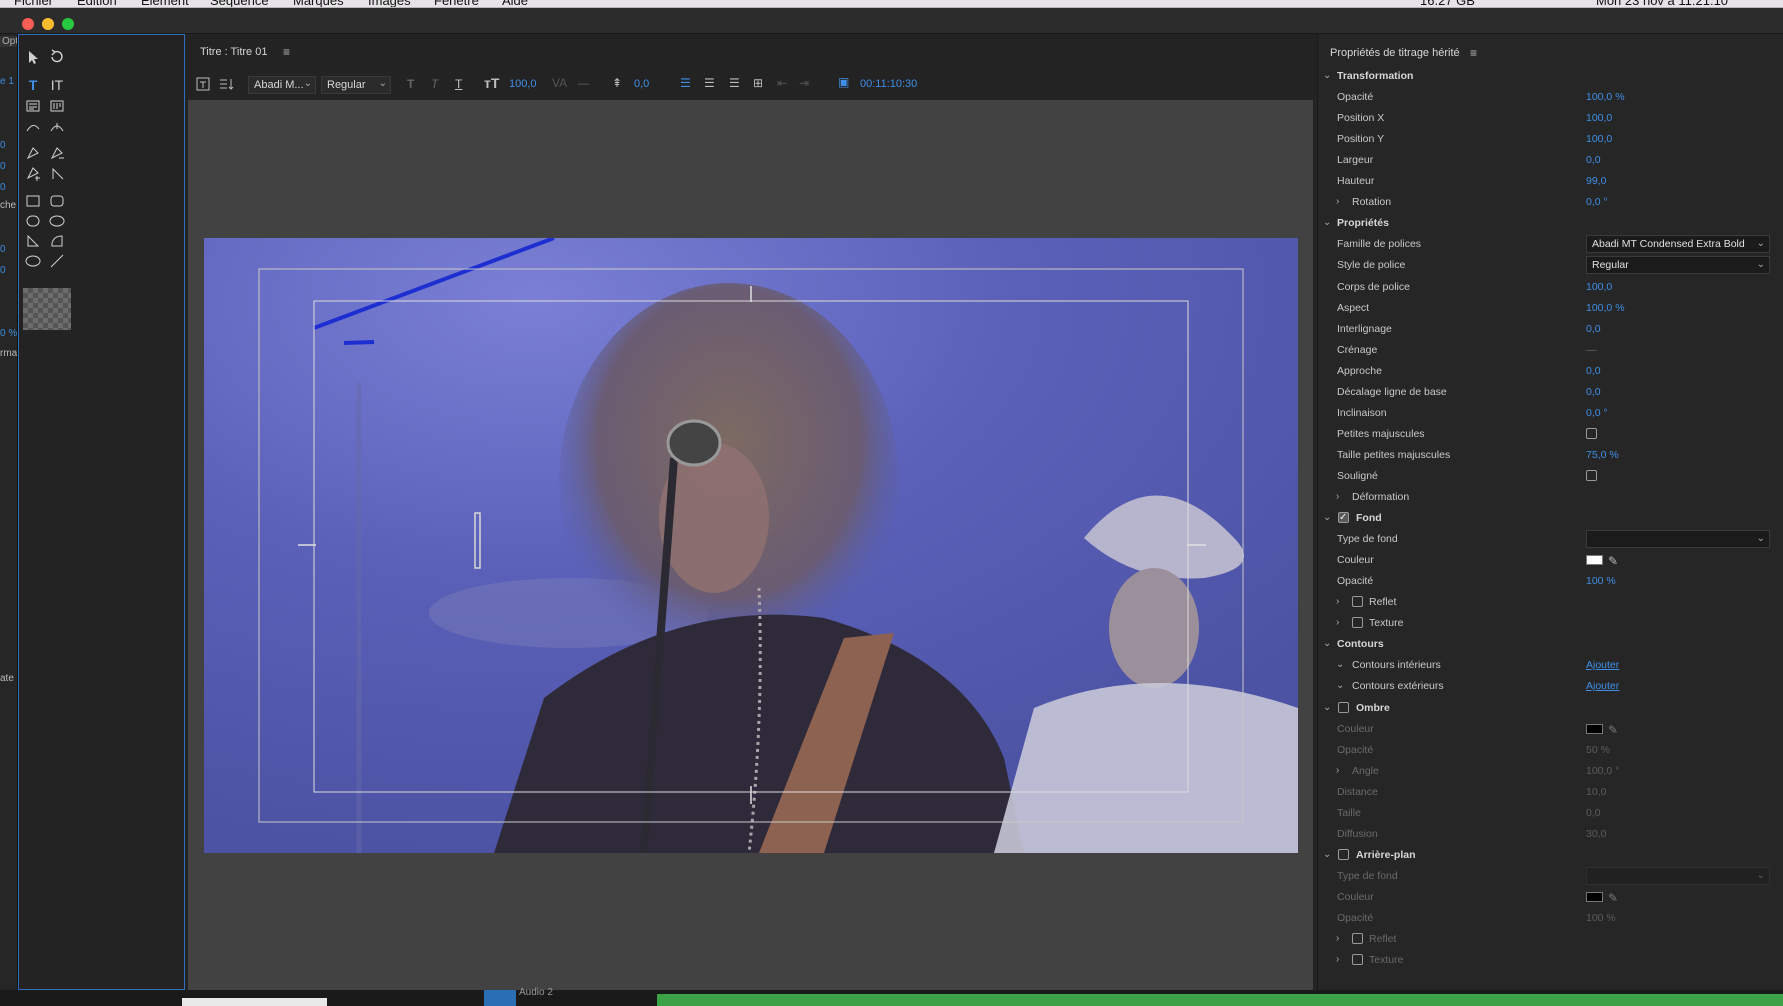  I want to click on rotate-tool-icon, so click(57, 57).